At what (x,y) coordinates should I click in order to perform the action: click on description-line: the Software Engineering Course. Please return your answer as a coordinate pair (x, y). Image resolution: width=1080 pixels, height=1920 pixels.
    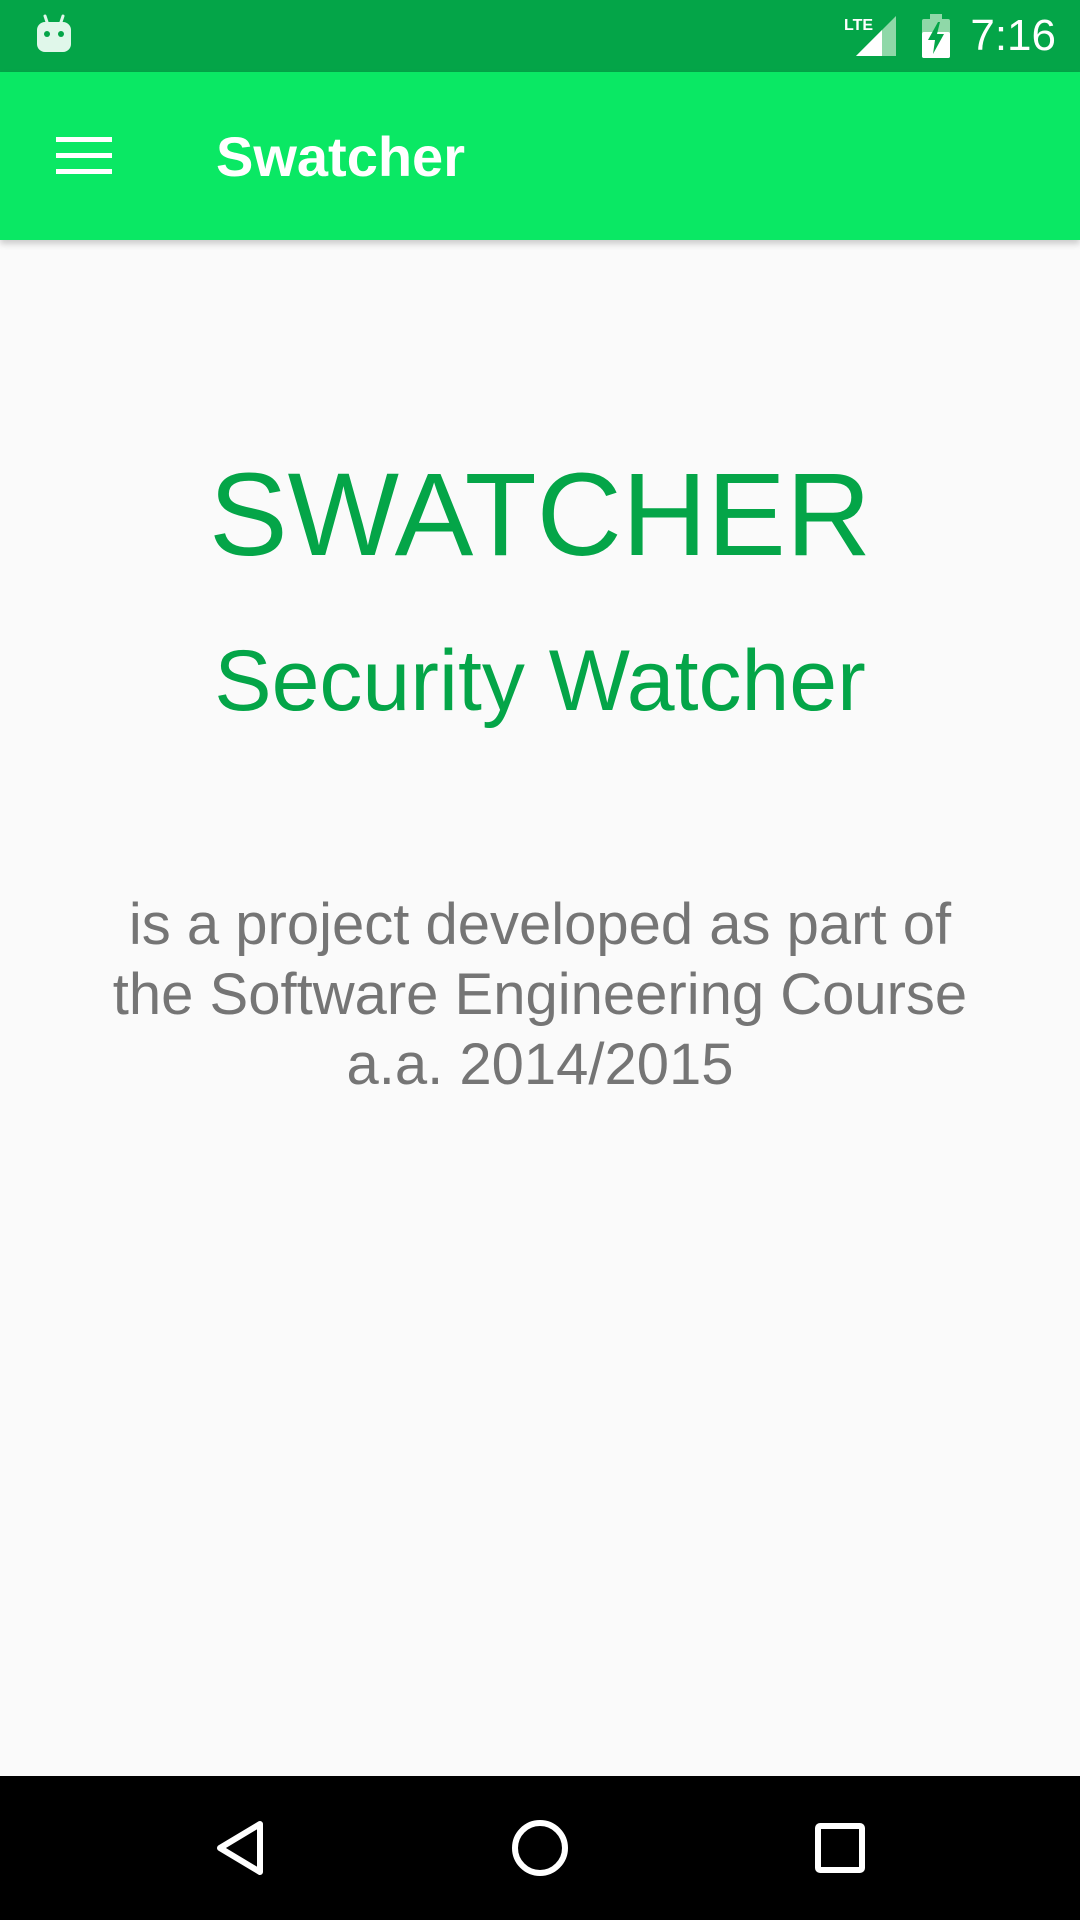
    Looking at the image, I should click on (540, 994).